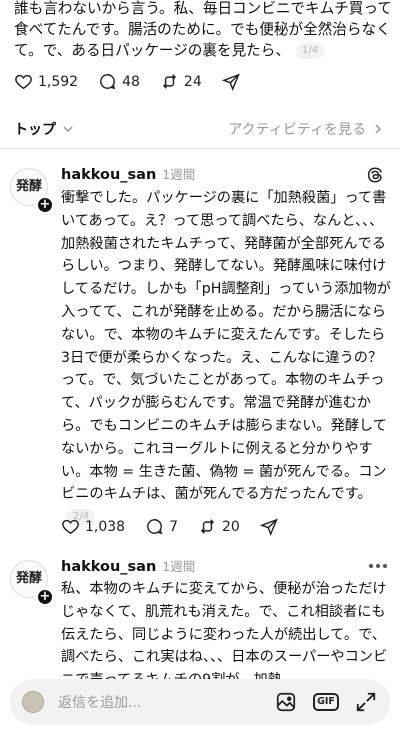 This screenshot has height=735, width=400. I want to click on more-options-icon, so click(378, 566).